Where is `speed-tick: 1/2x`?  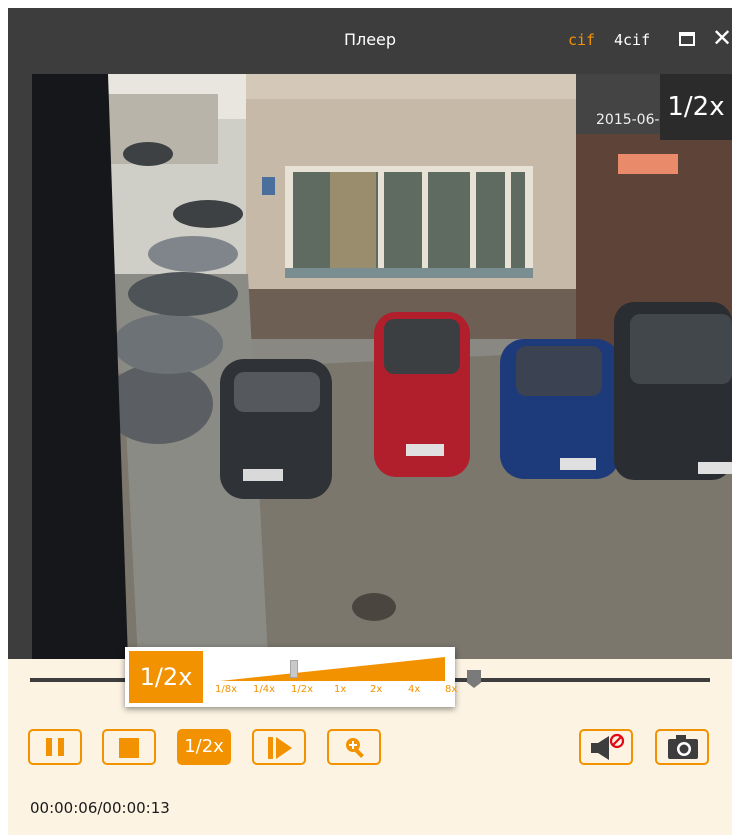 speed-tick: 1/2x is located at coordinates (302, 689).